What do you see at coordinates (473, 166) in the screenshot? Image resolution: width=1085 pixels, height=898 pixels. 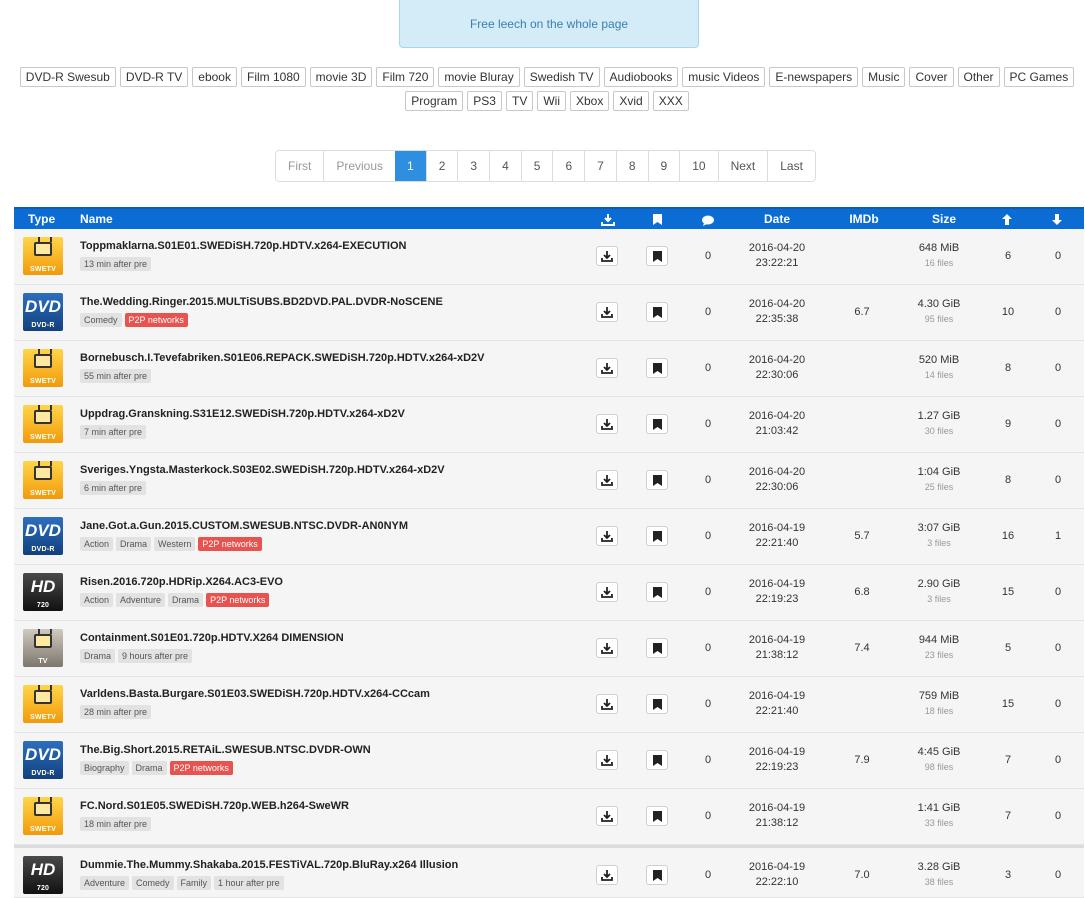 I see `pagination-page-3: 3` at bounding box center [473, 166].